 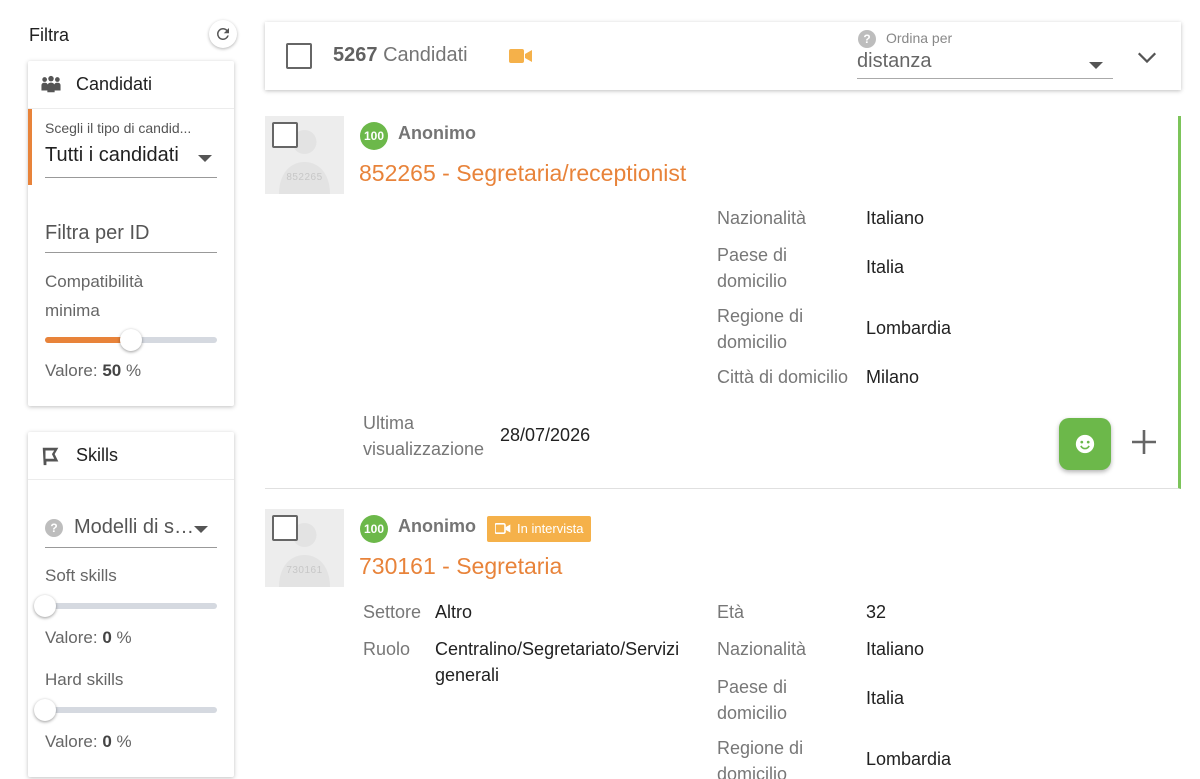 What do you see at coordinates (425, 55) in the screenshot?
I see `candidate-count-label: Candidati` at bounding box center [425, 55].